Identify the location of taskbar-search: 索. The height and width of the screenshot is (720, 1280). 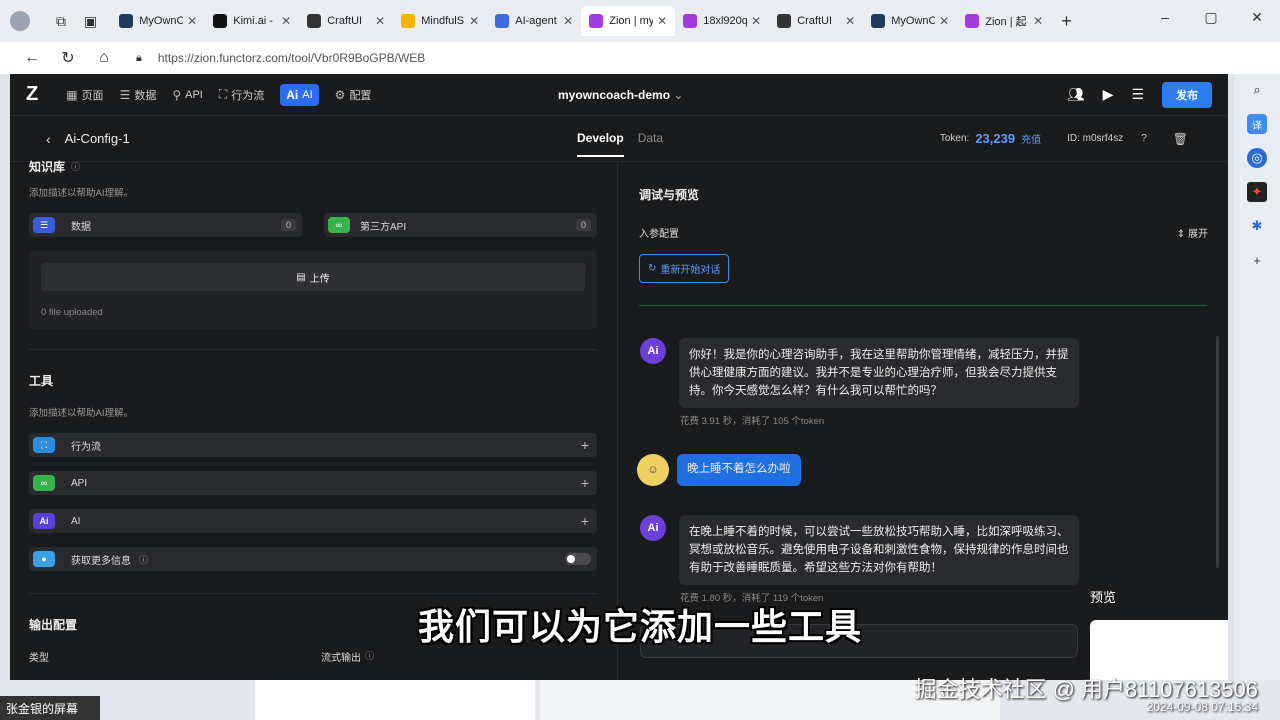
(86, 707).